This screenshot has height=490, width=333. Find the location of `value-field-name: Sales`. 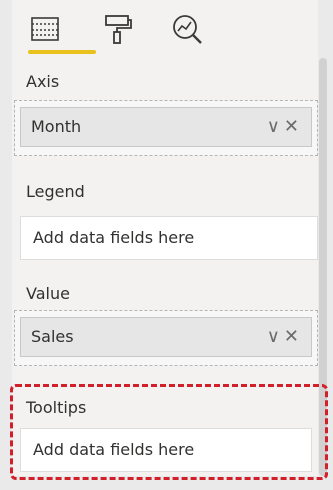

value-field-name: Sales is located at coordinates (52, 336).